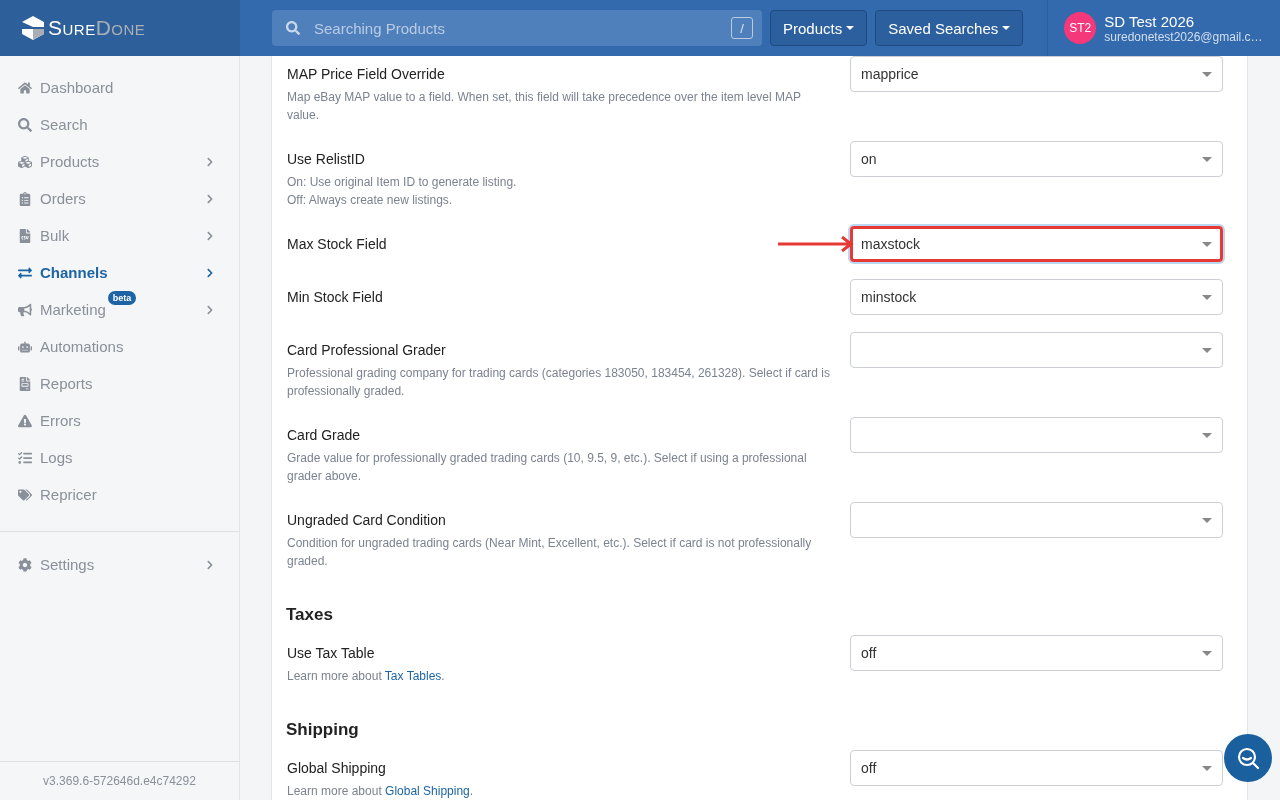  What do you see at coordinates (335, 297) in the screenshot?
I see `field-label: Min Stock Field` at bounding box center [335, 297].